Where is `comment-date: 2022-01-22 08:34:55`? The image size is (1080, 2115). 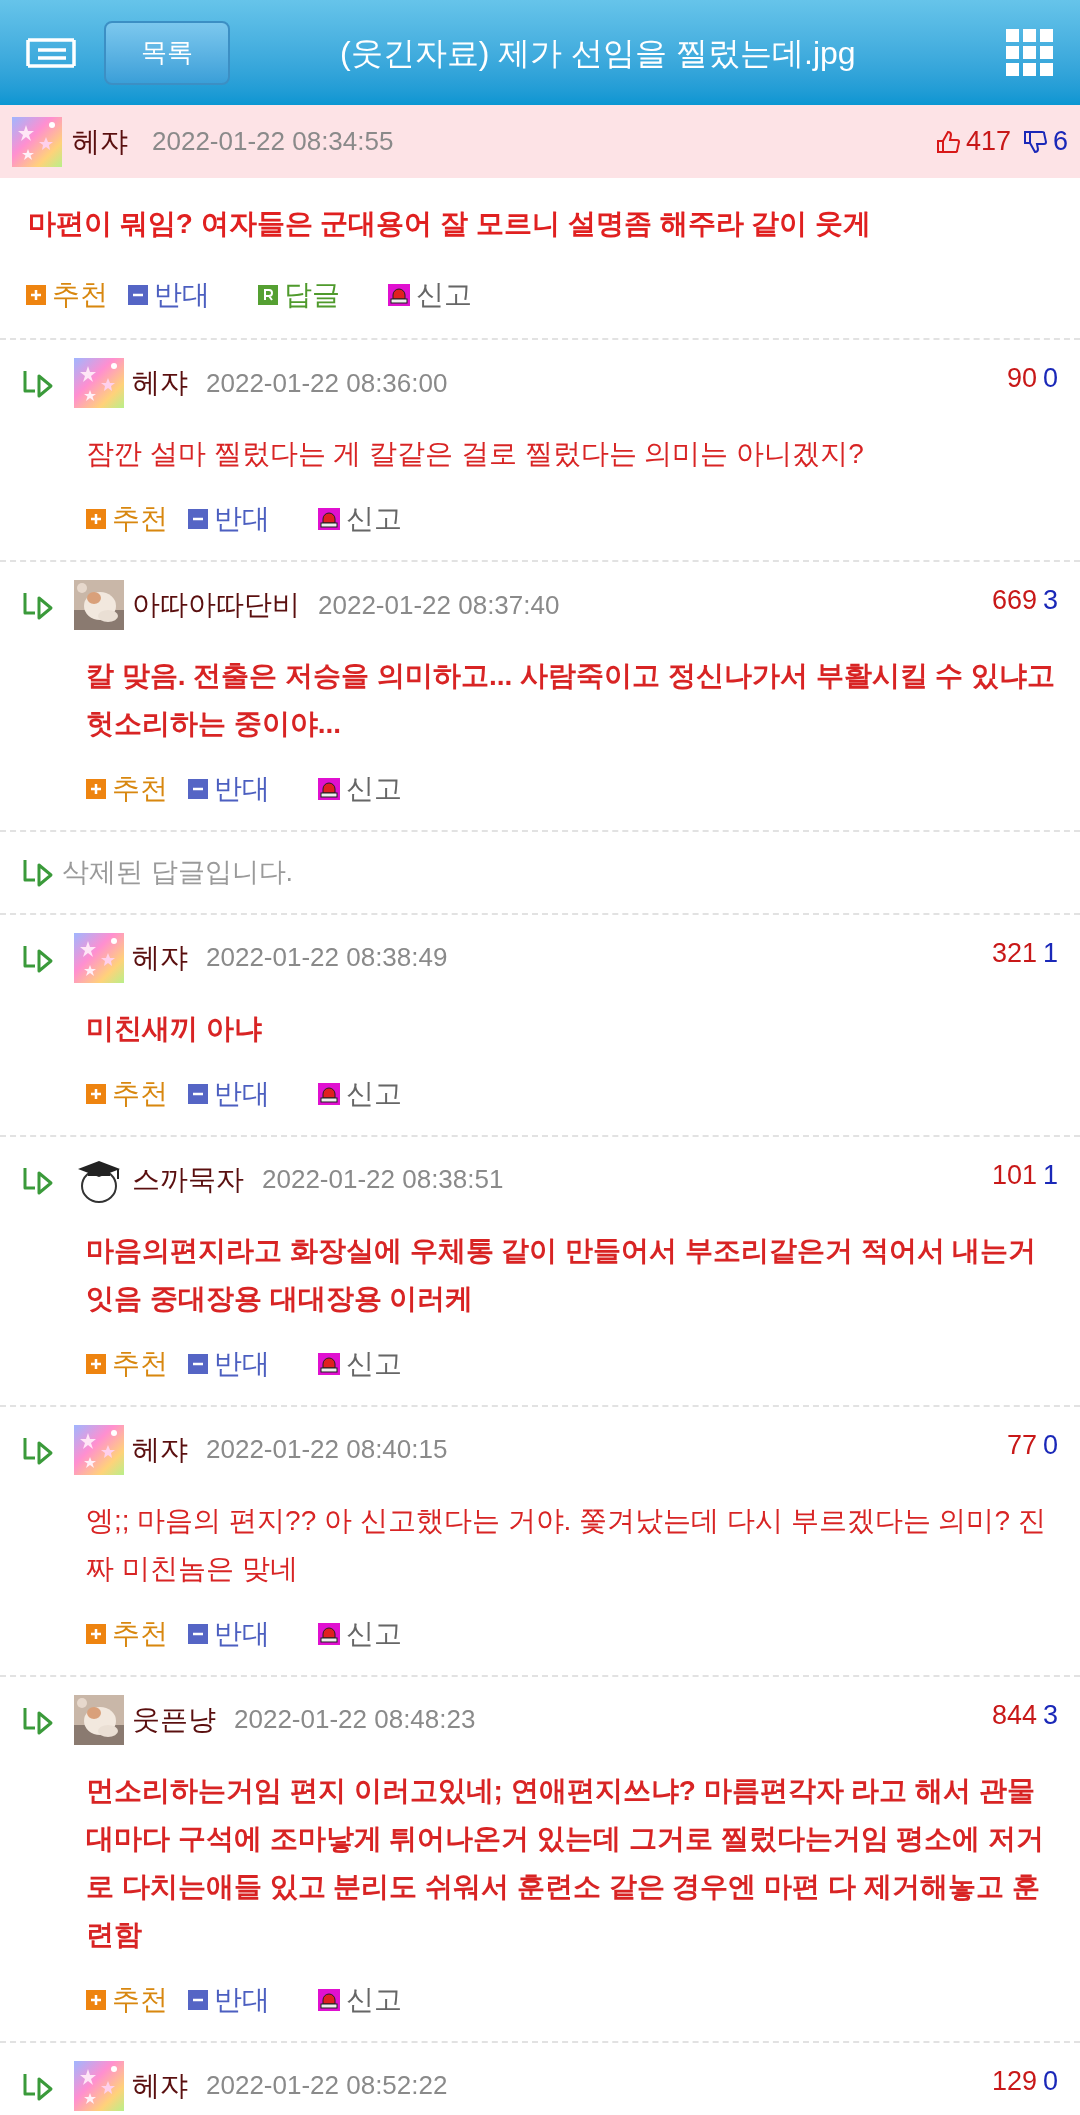 comment-date: 2022-01-22 08:34:55 is located at coordinates (273, 141).